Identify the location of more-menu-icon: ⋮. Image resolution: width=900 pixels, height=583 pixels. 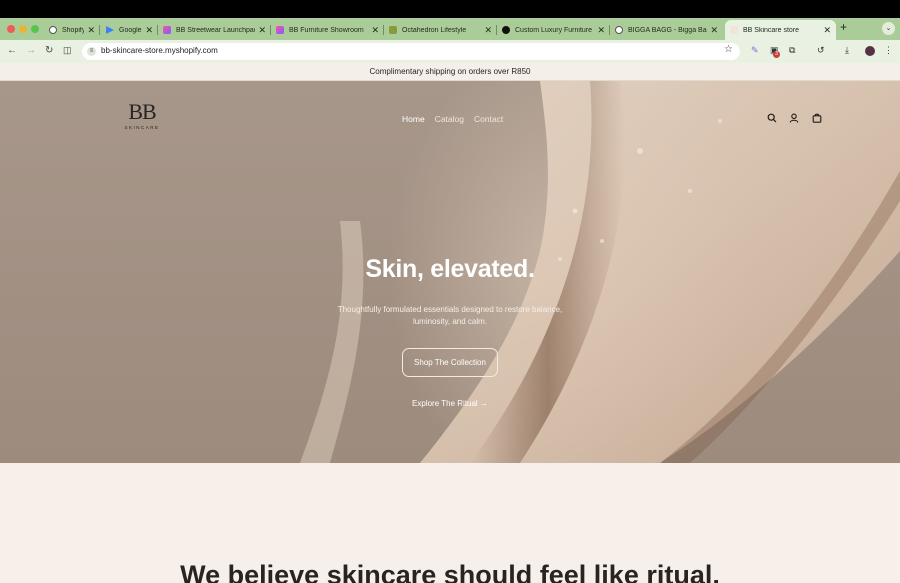
(888, 50).